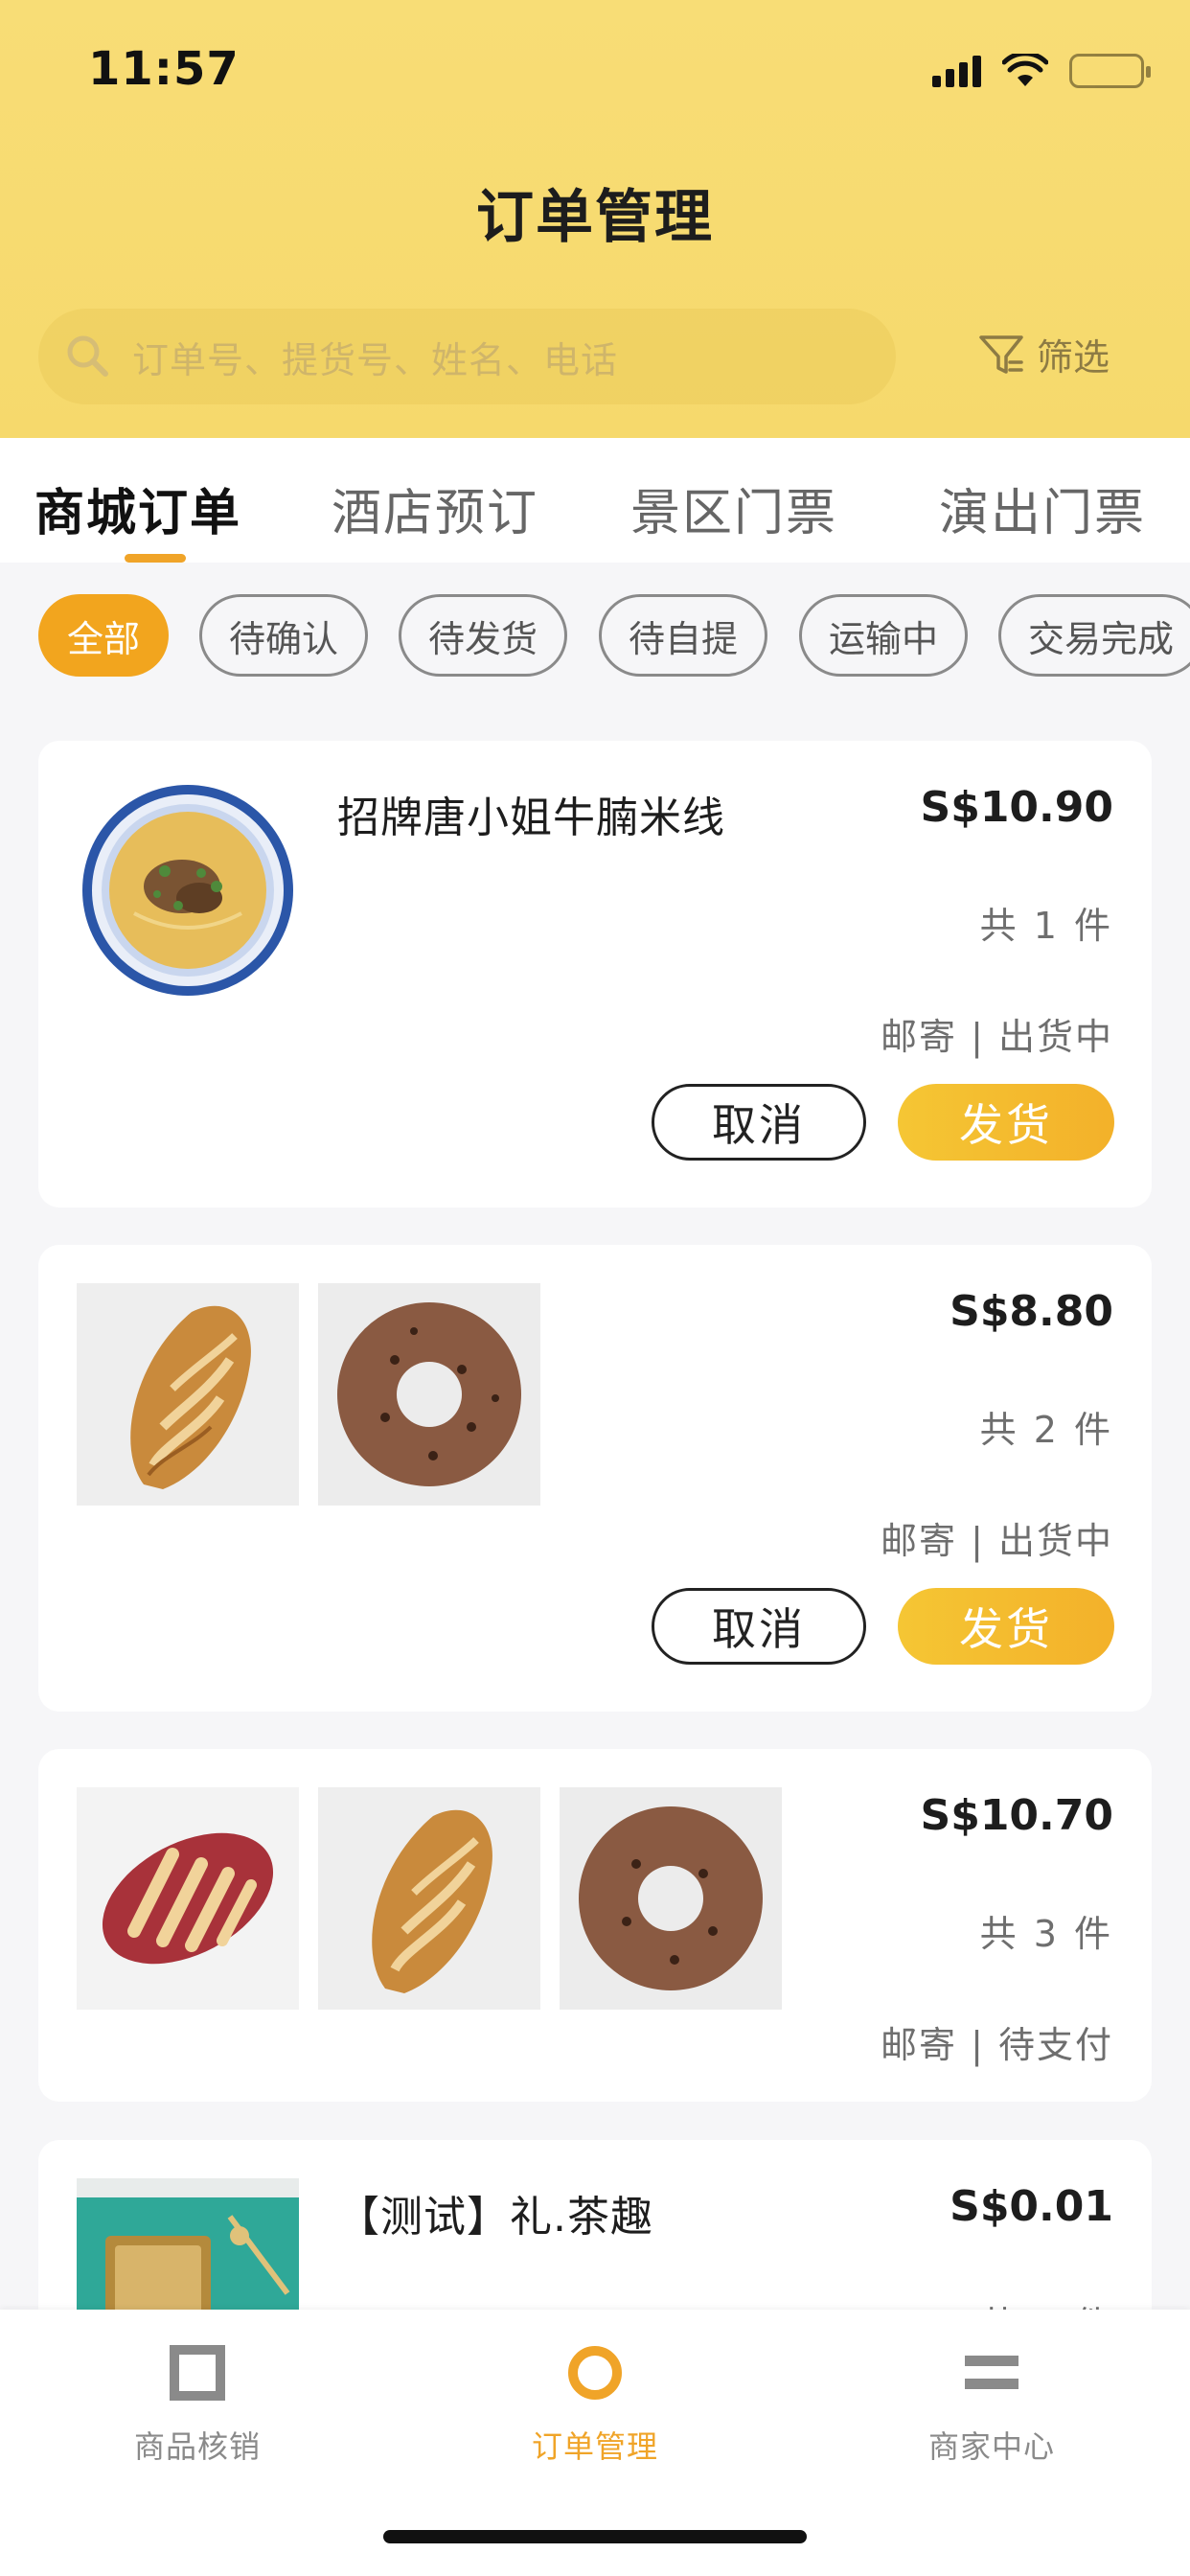 This screenshot has height=2576, width=1190. Describe the element at coordinates (991, 2446) in the screenshot. I see `nav-label: 商家中心` at that location.